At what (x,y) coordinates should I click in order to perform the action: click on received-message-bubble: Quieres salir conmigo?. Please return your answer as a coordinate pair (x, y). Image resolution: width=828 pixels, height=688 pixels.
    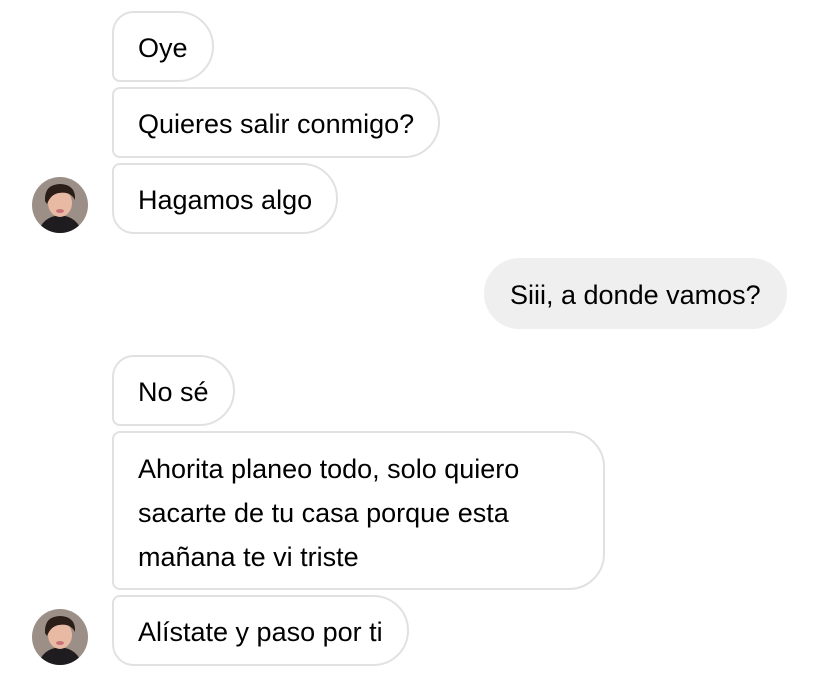
    Looking at the image, I should click on (276, 122).